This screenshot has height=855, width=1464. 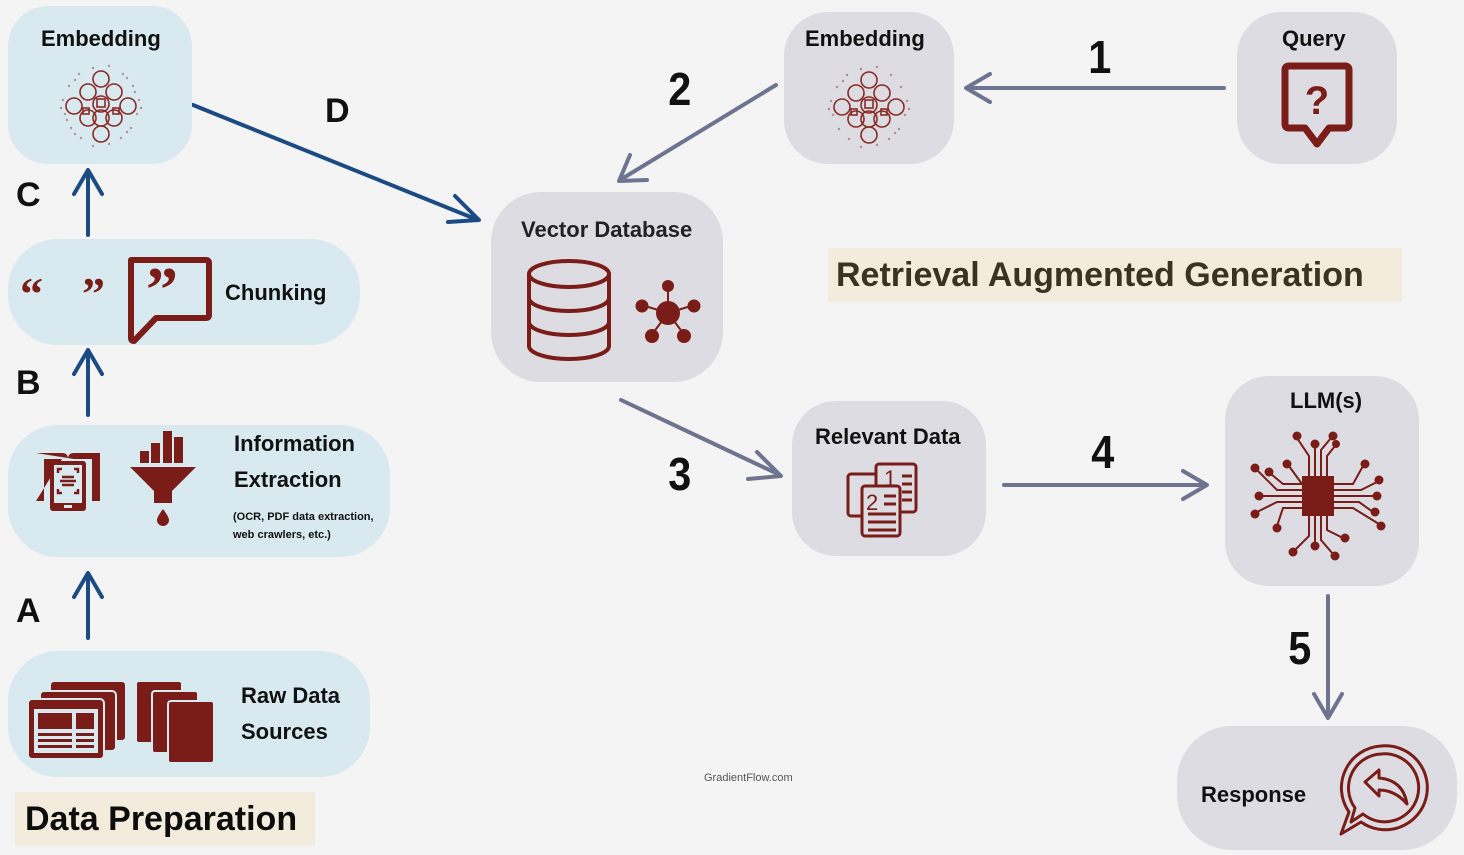 What do you see at coordinates (1318, 496) in the screenshot?
I see `chip-circuit-icon` at bounding box center [1318, 496].